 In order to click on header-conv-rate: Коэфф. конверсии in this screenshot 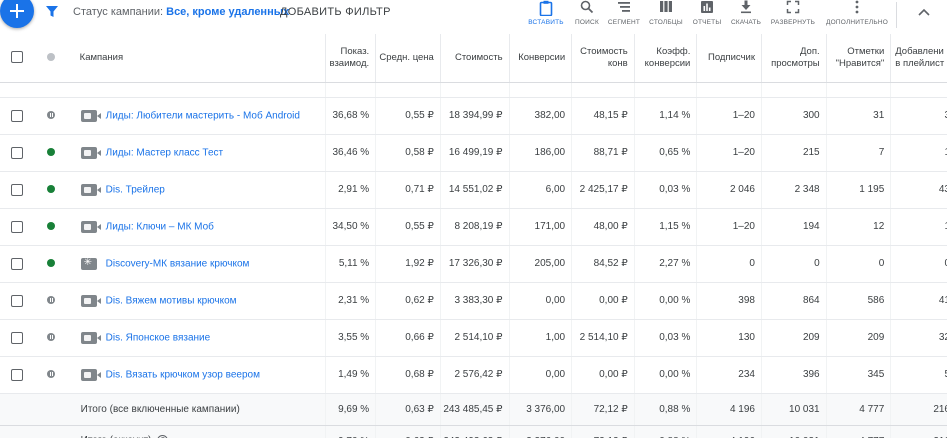, I will do `click(666, 58)`.